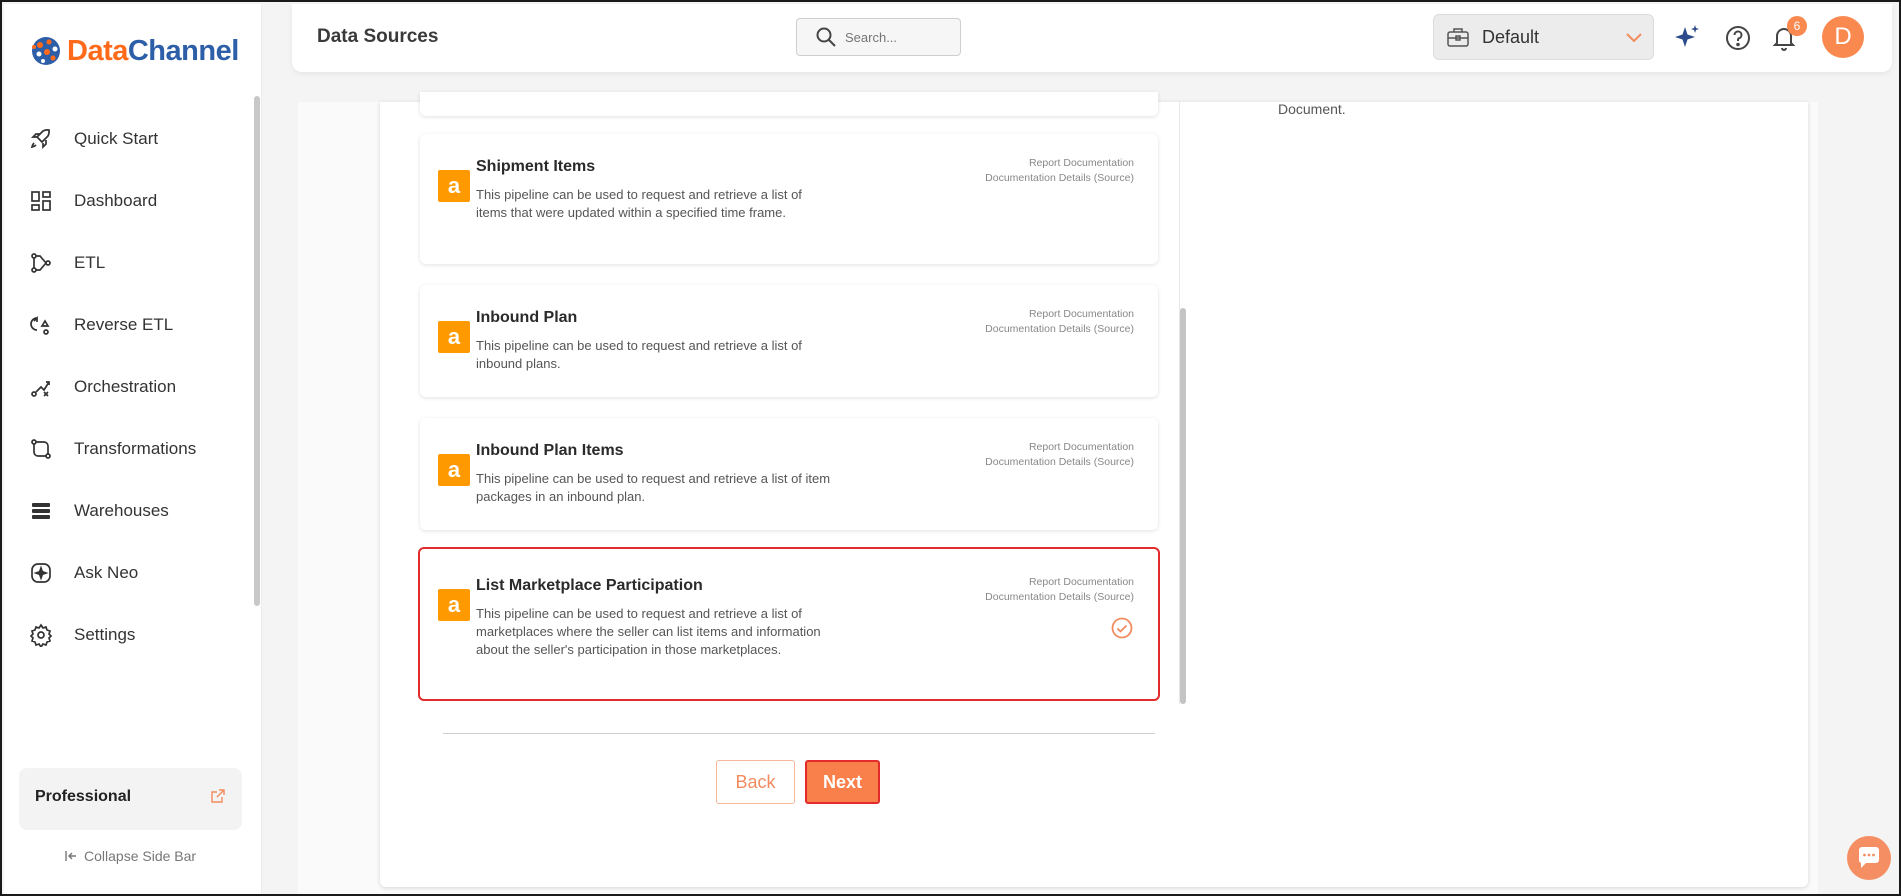 The width and height of the screenshot is (1901, 896). What do you see at coordinates (1122, 628) in the screenshot?
I see `selected-check-icon` at bounding box center [1122, 628].